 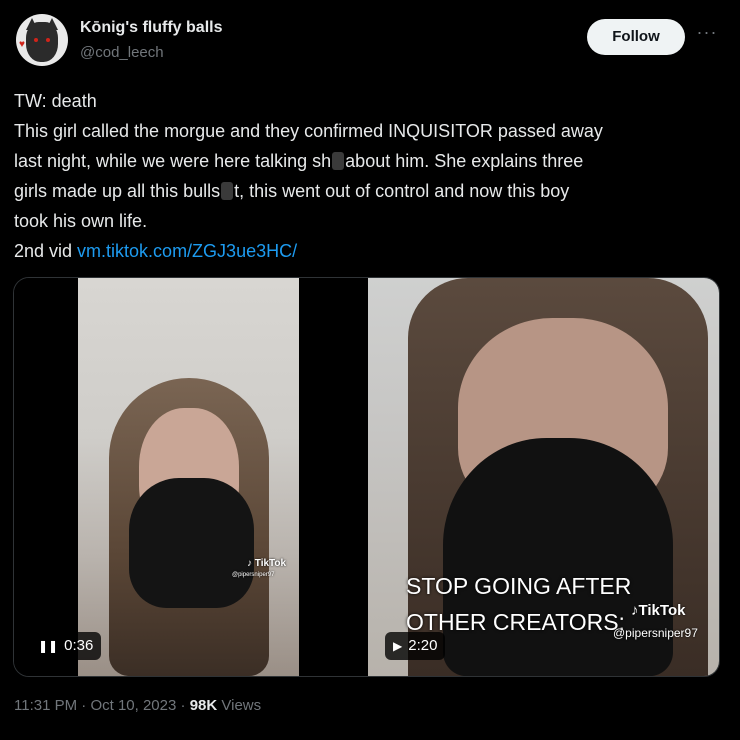 I want to click on video-2-mask, so click(x=558, y=557).